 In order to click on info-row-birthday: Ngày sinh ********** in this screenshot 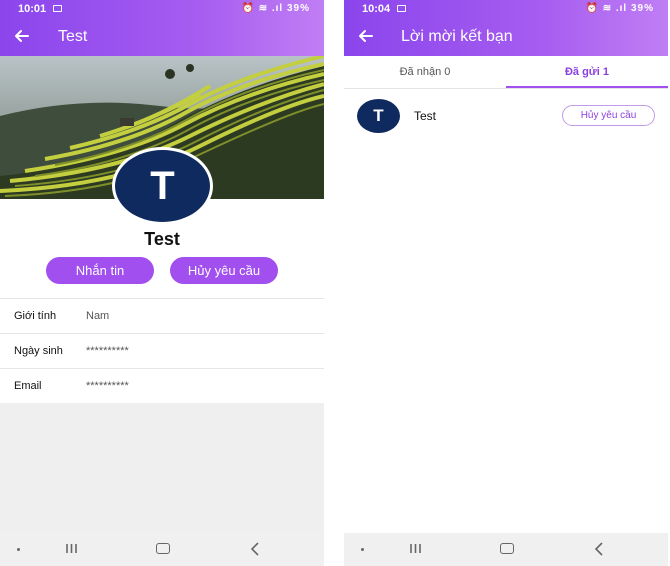, I will do `click(162, 350)`.